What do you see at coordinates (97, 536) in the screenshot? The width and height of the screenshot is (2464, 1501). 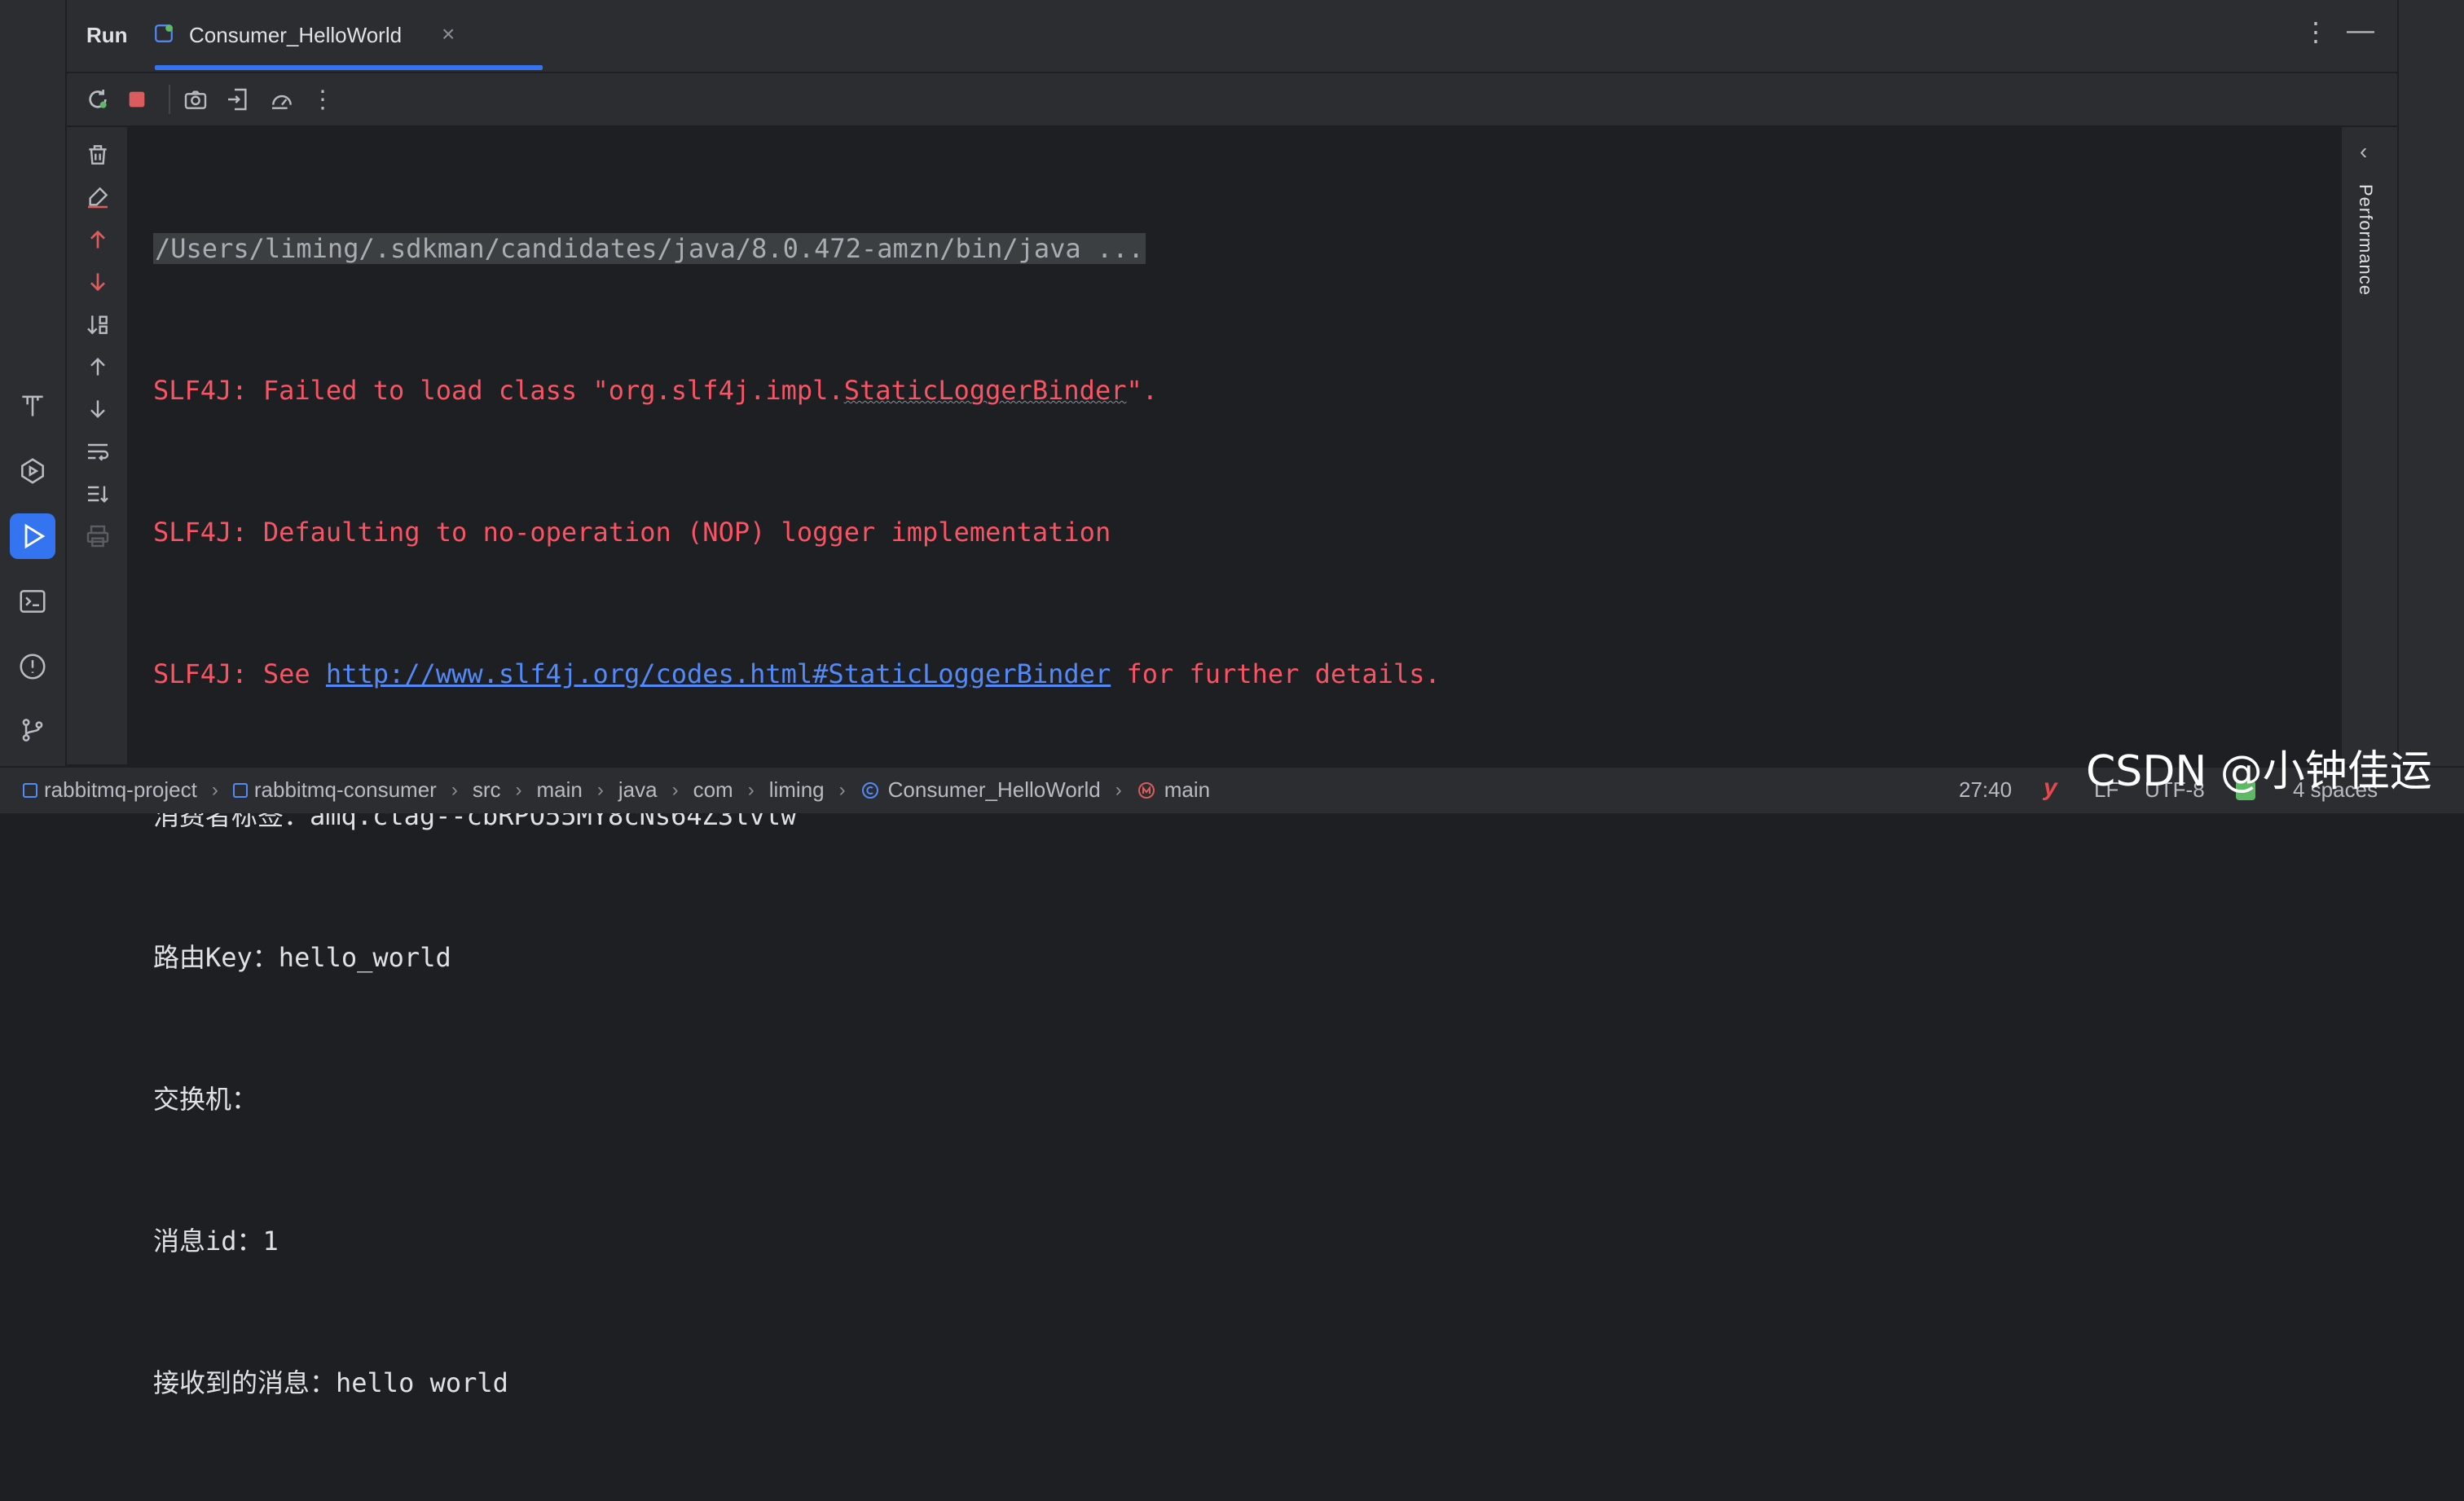 I see `print-icon` at bounding box center [97, 536].